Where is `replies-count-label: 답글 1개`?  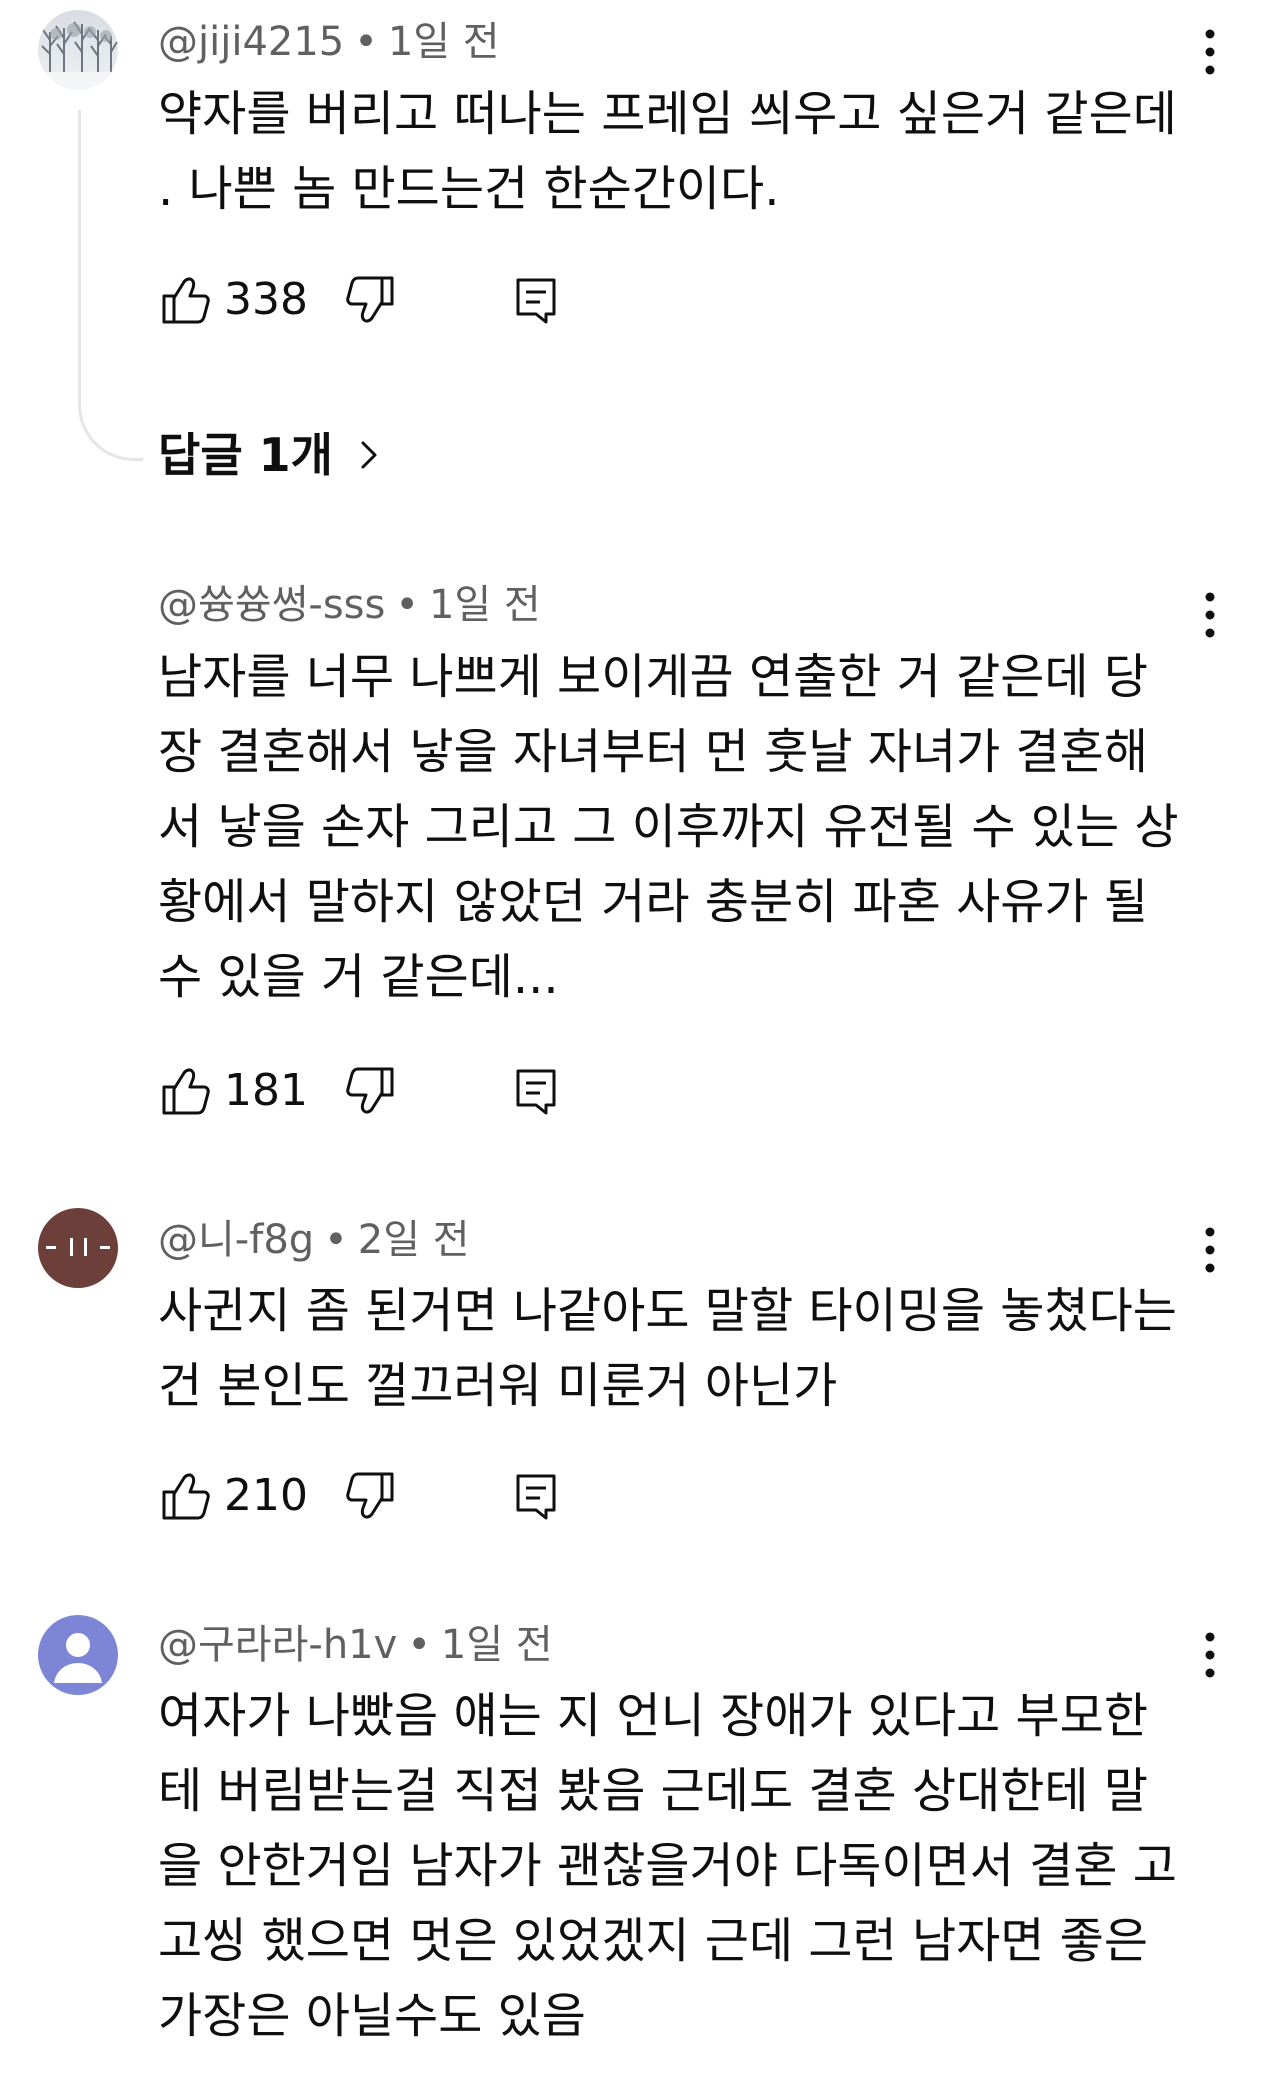 replies-count-label: 답글 1개 is located at coordinates (245, 455).